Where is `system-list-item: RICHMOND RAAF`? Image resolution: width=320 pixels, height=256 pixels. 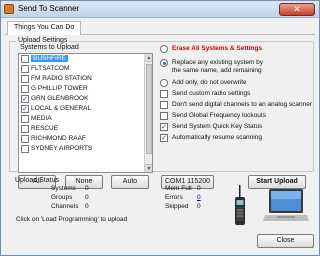
system-list-item: RICHMOND RAAF is located at coordinates (85, 139).